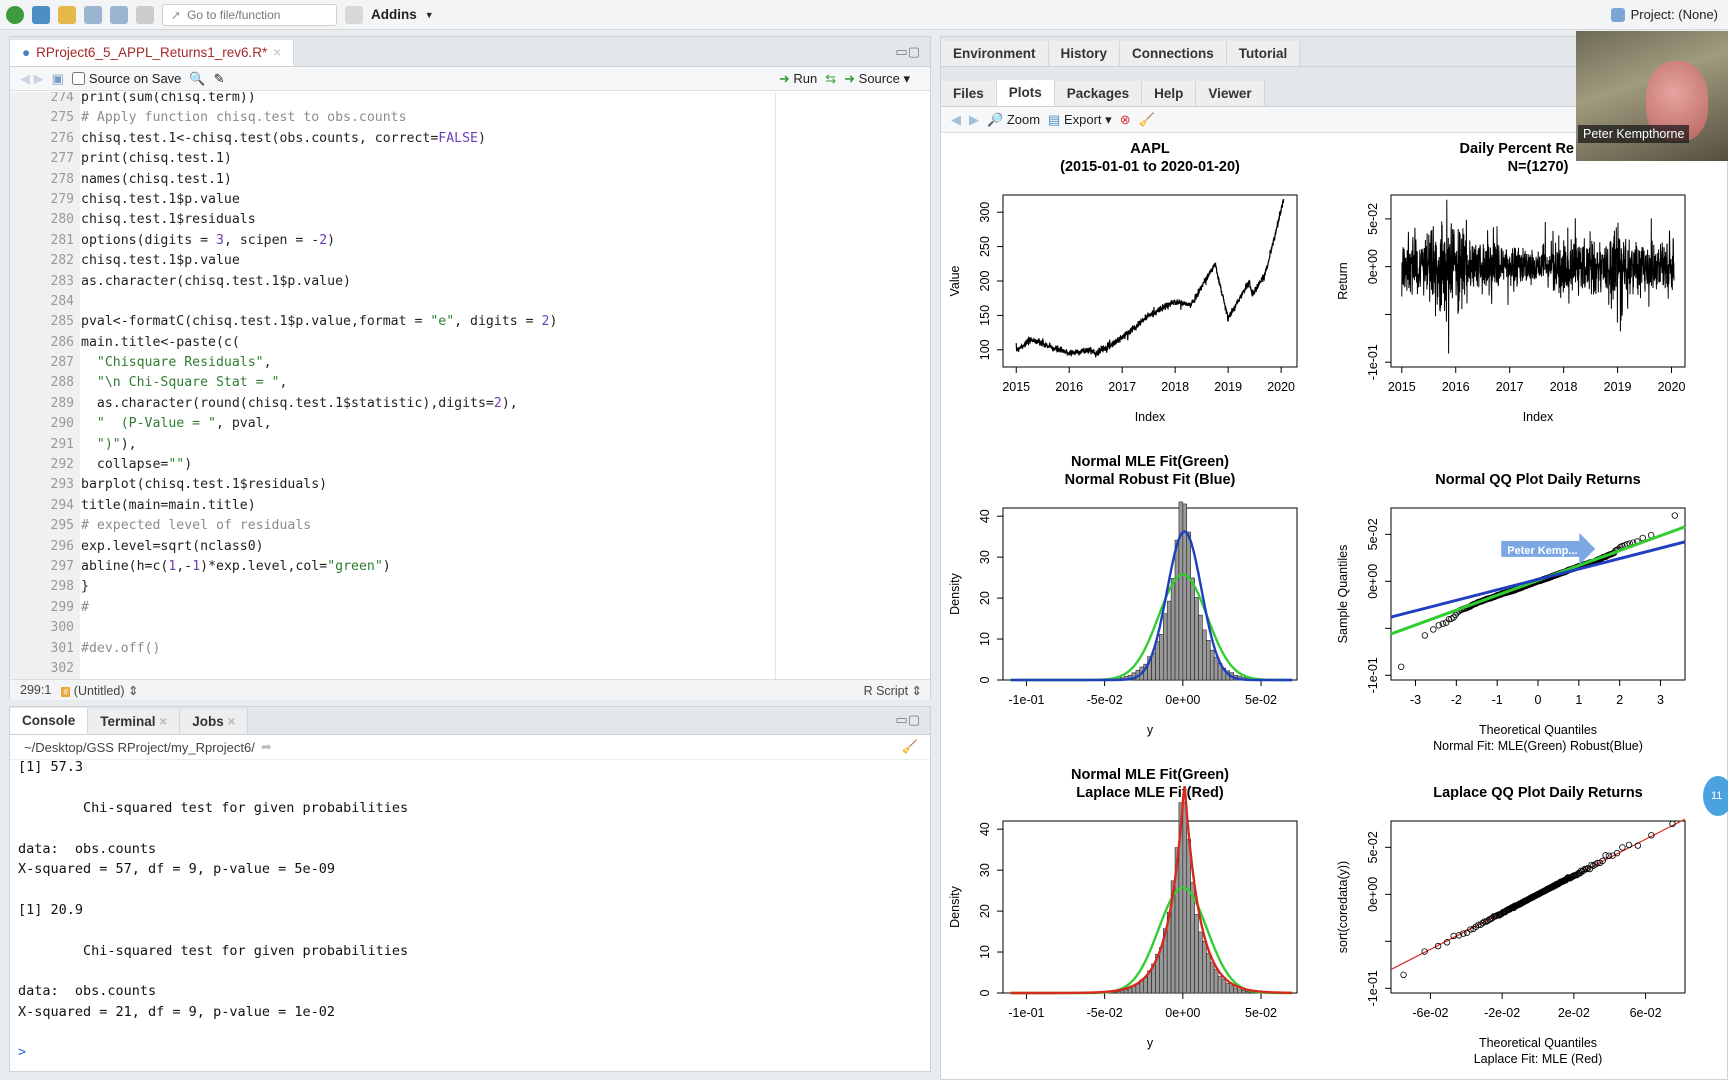 The image size is (1728, 1080). Describe the element at coordinates (145, 14) in the screenshot. I see `print-icon` at that location.